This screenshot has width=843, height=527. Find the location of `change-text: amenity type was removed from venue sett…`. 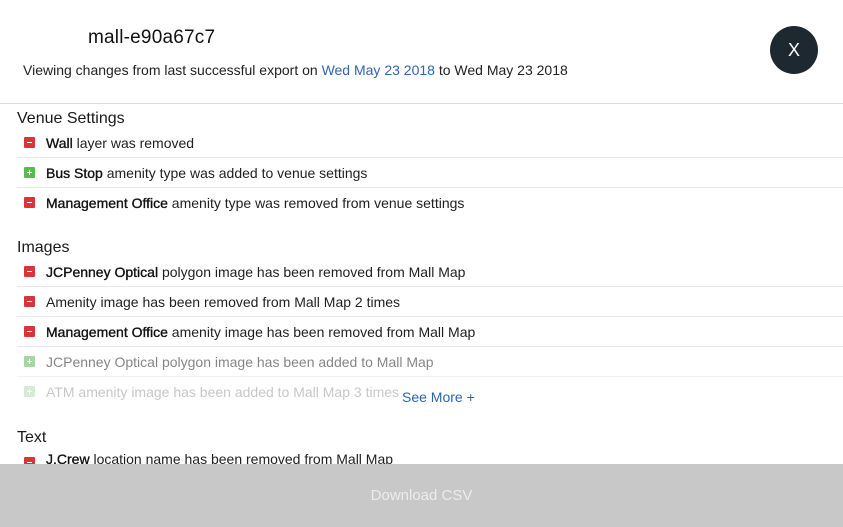

change-text: amenity type was removed from venue sett… is located at coordinates (316, 203).